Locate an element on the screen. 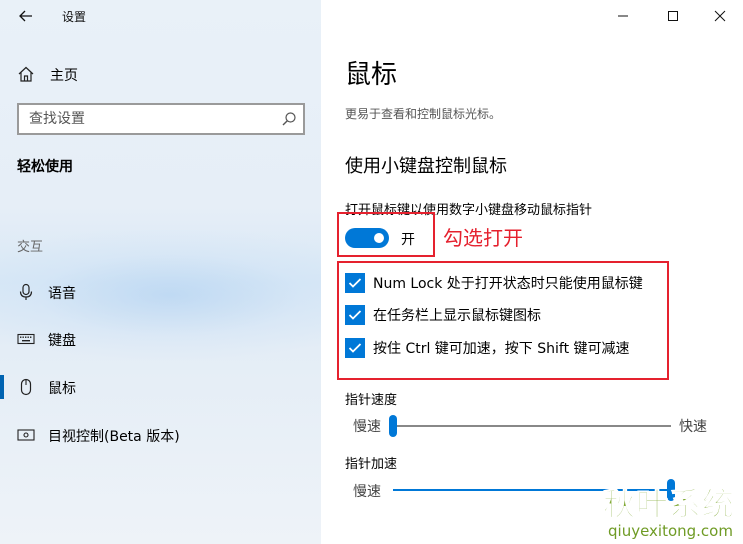  annotation-box-toggle is located at coordinates (386, 234).